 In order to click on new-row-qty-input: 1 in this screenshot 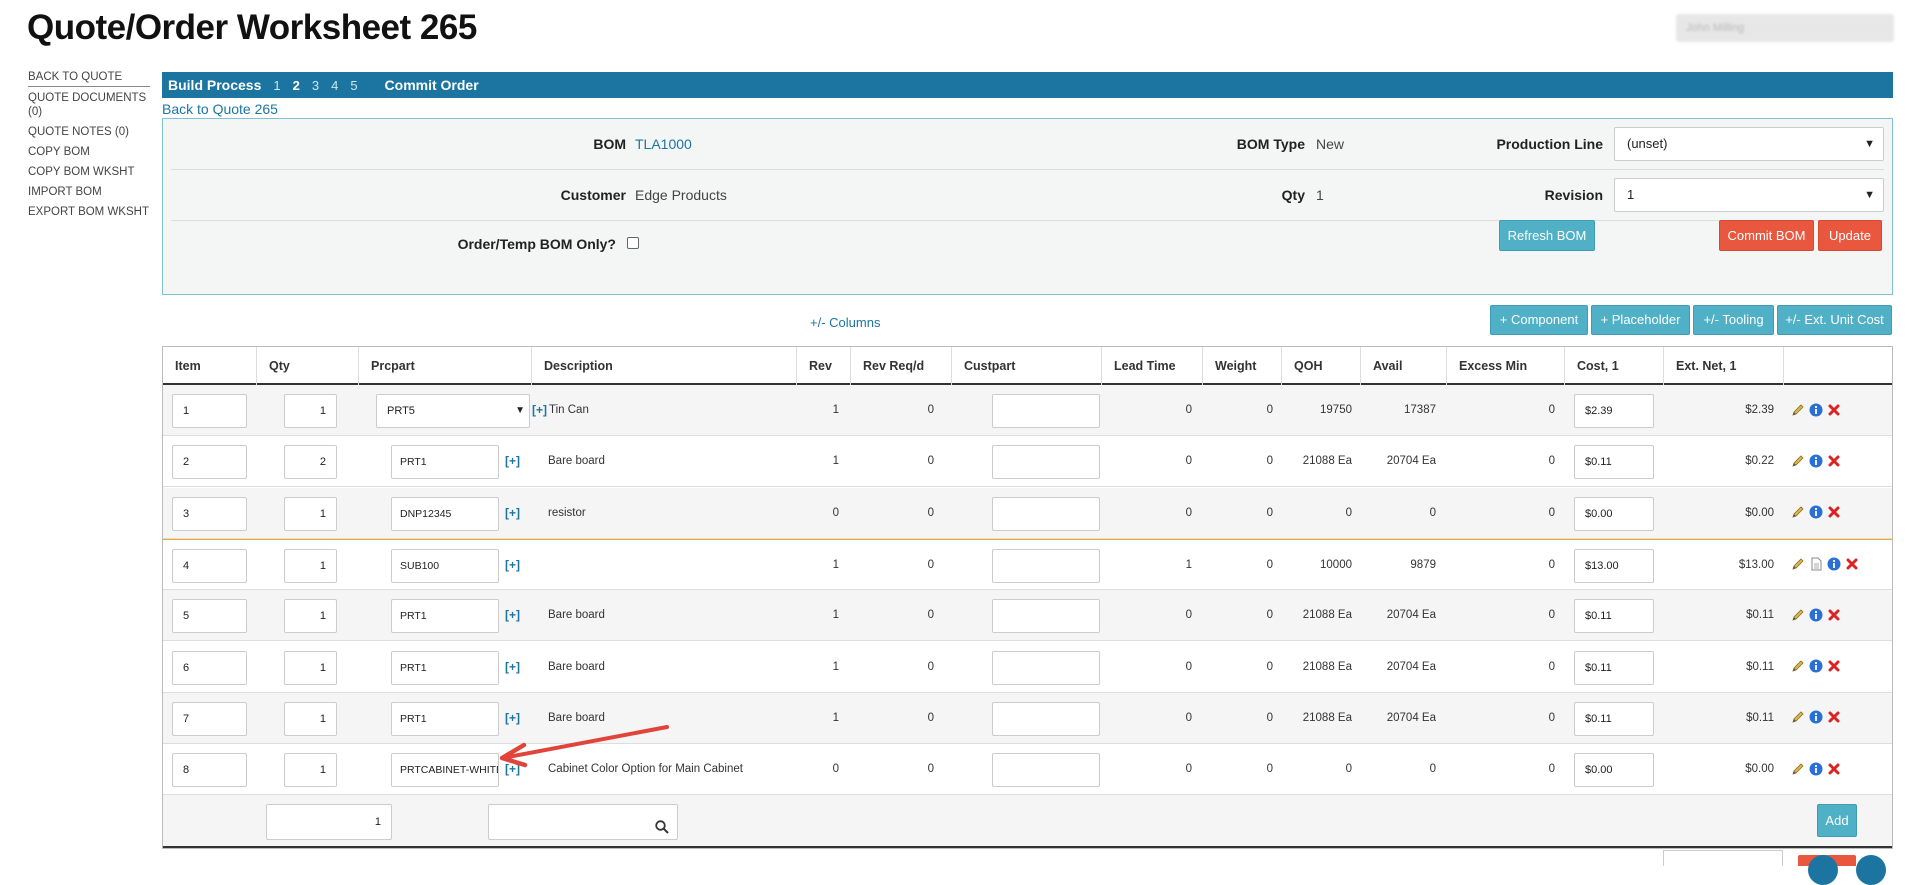, I will do `click(329, 822)`.